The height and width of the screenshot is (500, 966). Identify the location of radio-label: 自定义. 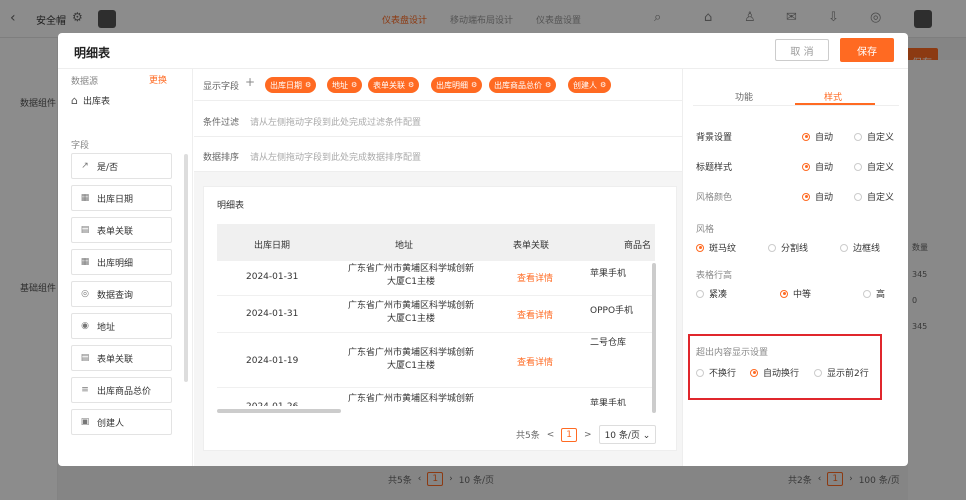
(881, 198).